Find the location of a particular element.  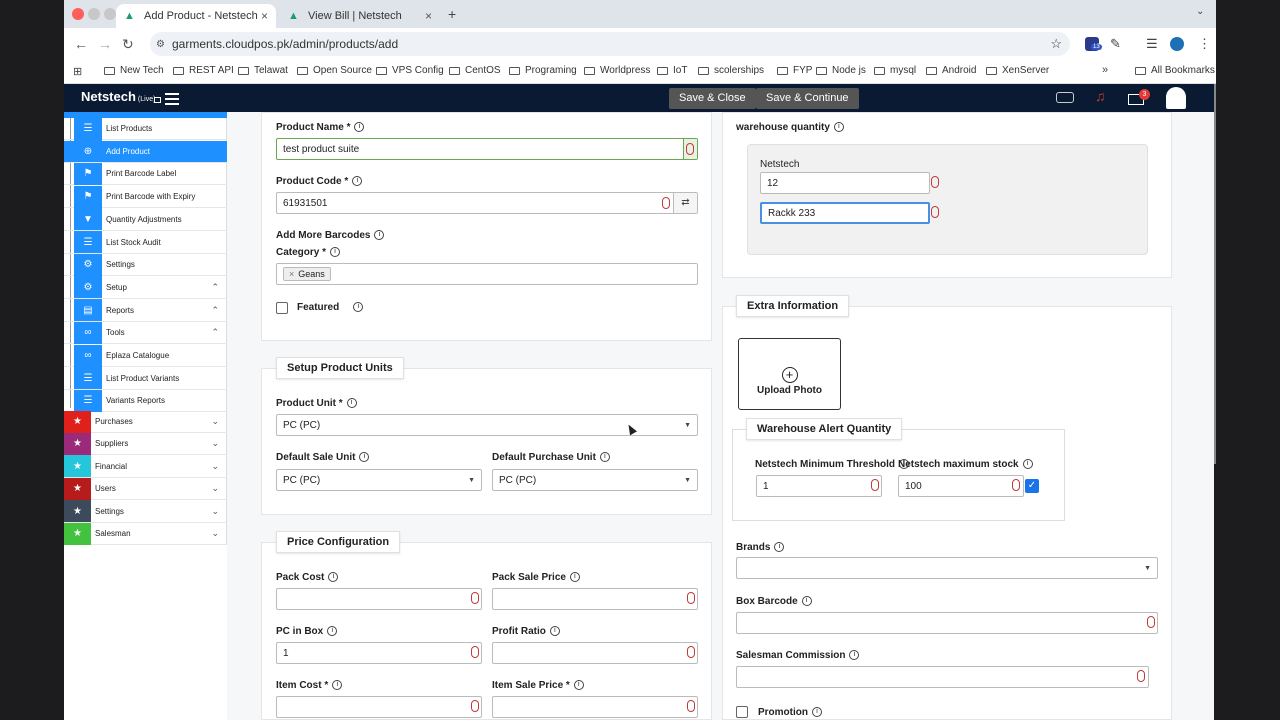

sidebar-item: ▼ Quantity Adjustments is located at coordinates (145, 219).